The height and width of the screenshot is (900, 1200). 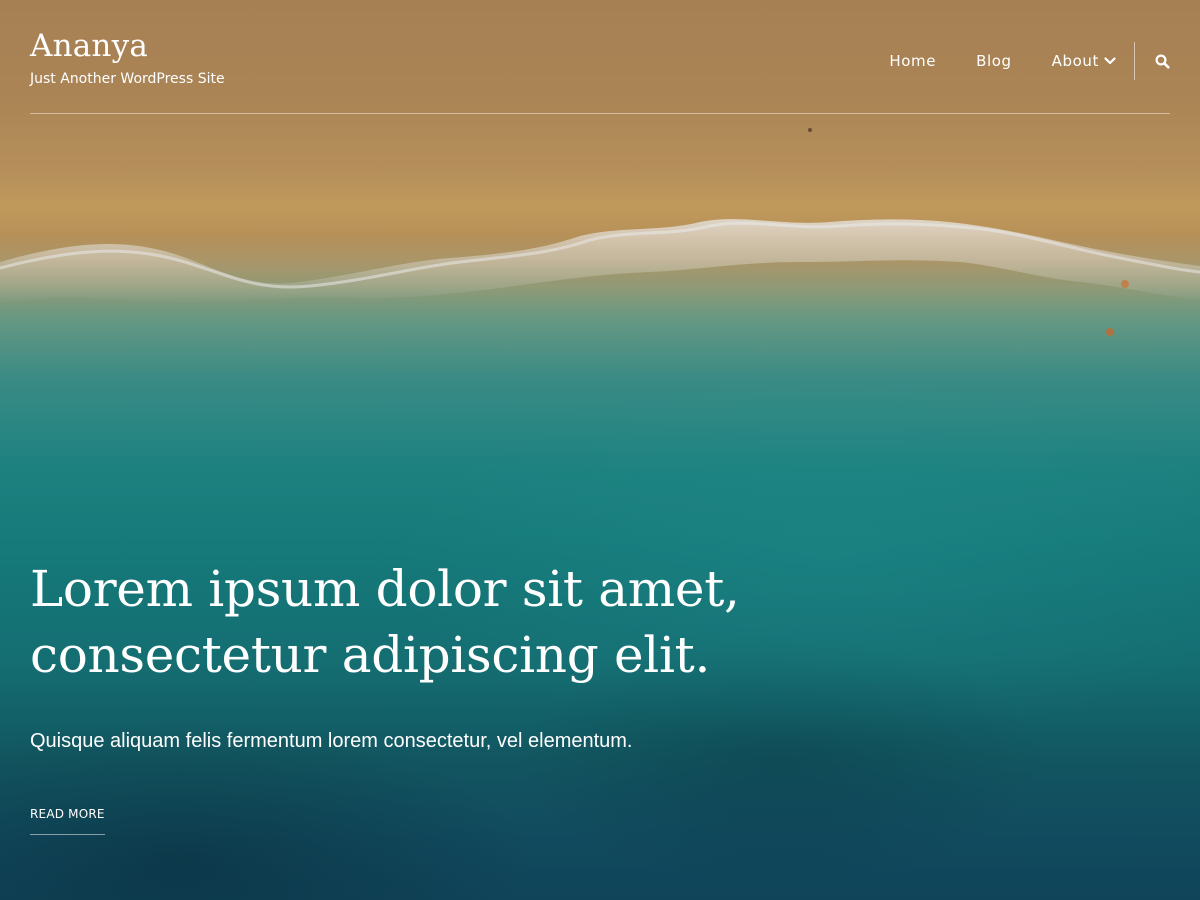 I want to click on nav-item-home: Home, so click(x=912, y=61).